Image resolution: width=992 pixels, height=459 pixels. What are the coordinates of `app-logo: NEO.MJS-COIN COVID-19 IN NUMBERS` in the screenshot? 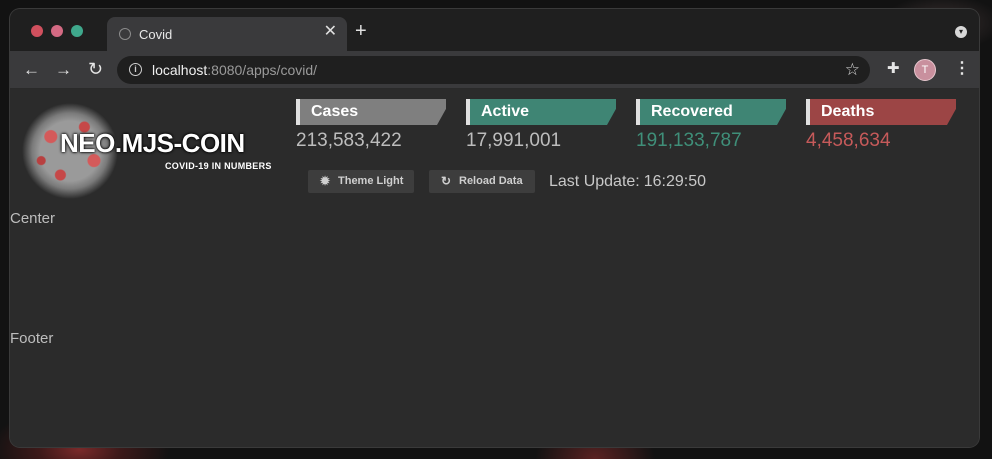 It's located at (153, 148).